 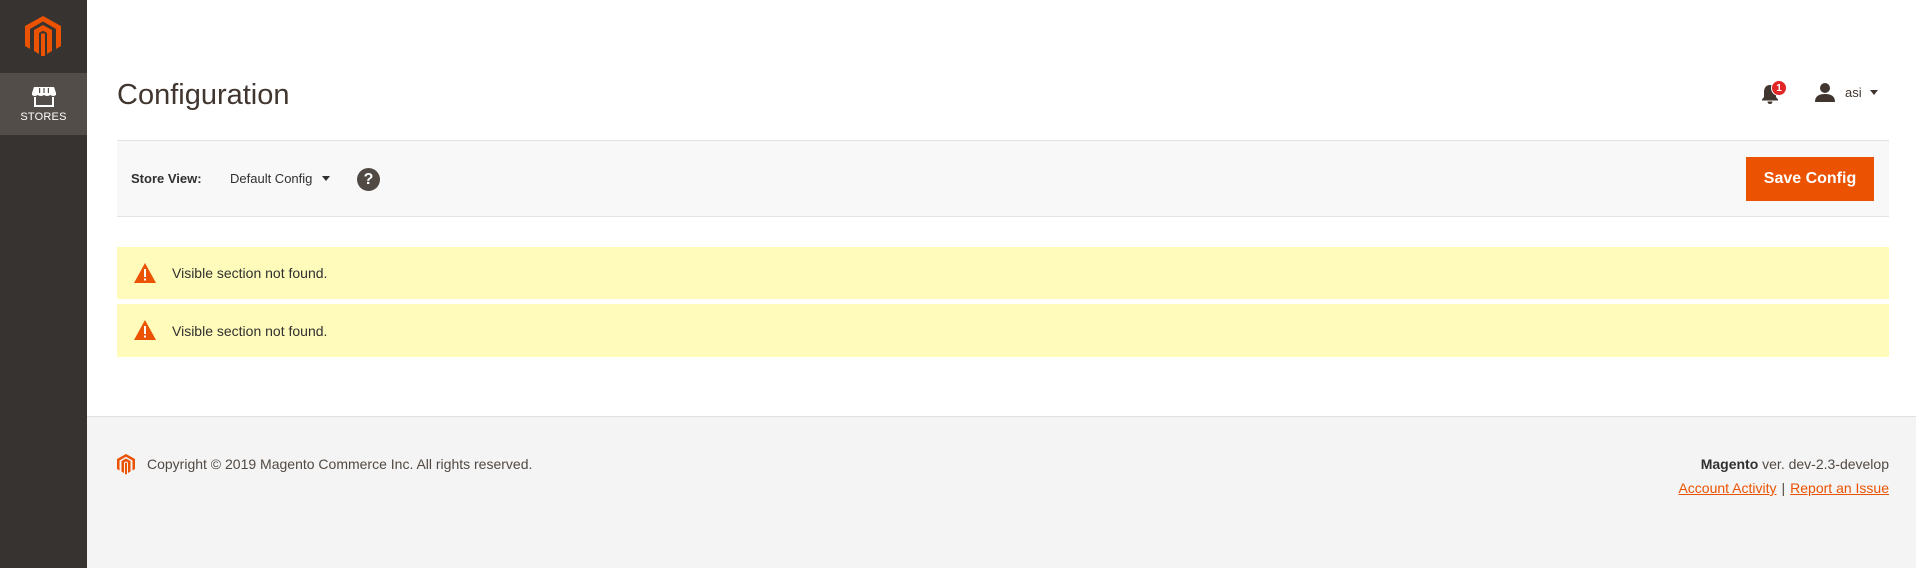 I want to click on store-icon, so click(x=43, y=96).